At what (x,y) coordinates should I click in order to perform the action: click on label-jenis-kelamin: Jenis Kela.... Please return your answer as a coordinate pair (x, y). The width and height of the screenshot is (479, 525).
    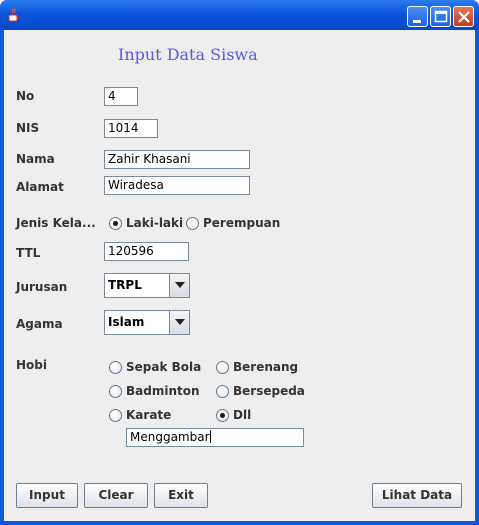
    Looking at the image, I should click on (56, 223).